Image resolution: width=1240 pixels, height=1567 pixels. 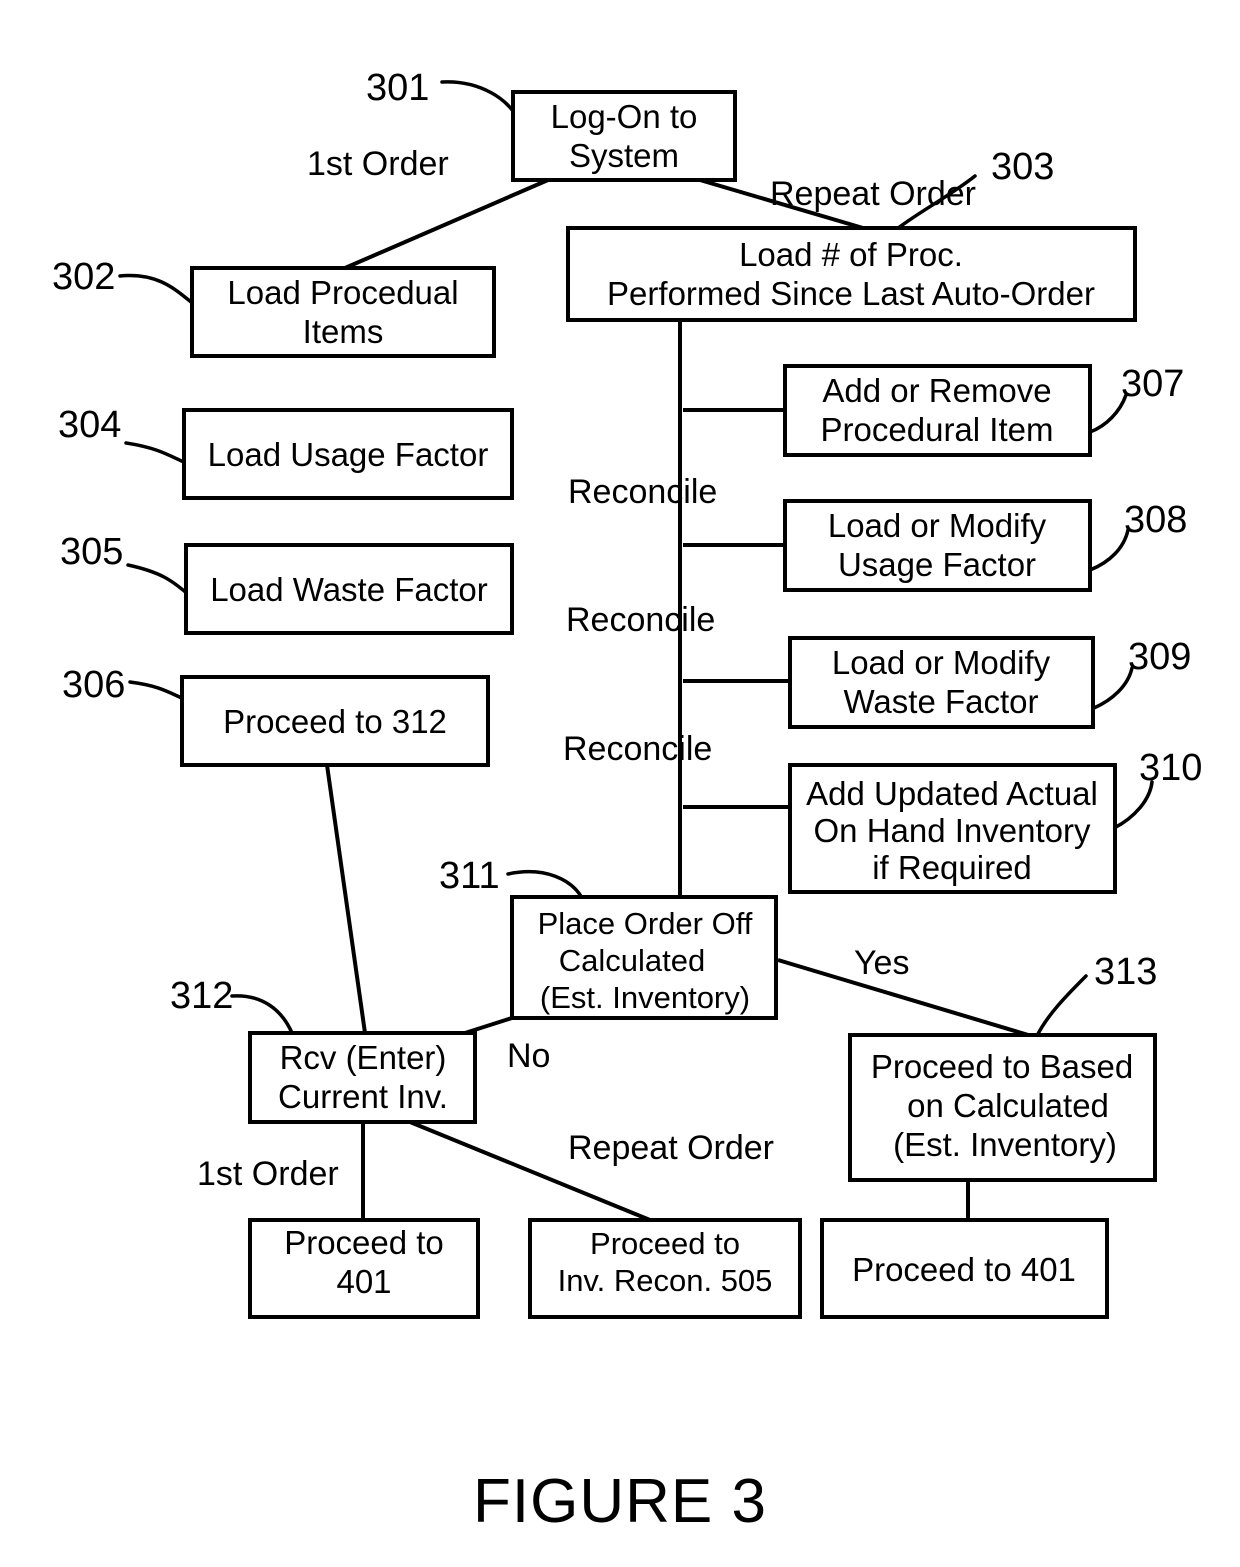 I want to click on node-305: Load Waste Factor, so click(x=349, y=589).